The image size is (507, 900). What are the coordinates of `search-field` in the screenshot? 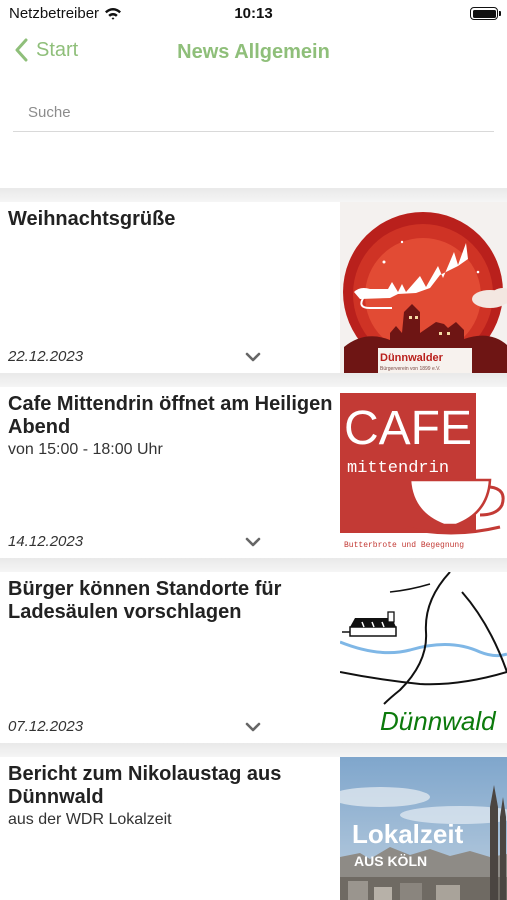 It's located at (253, 114).